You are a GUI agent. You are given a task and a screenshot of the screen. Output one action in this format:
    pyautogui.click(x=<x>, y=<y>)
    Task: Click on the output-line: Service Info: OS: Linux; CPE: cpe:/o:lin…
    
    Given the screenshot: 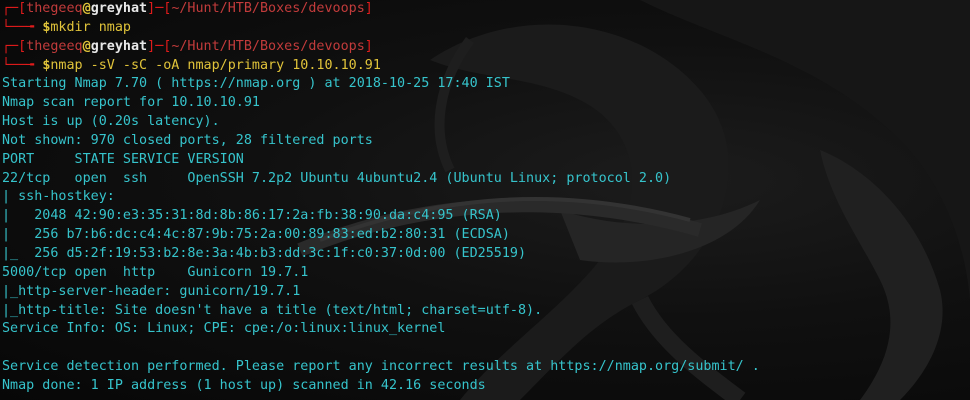 What is the action you would take?
    pyautogui.click(x=224, y=329)
    